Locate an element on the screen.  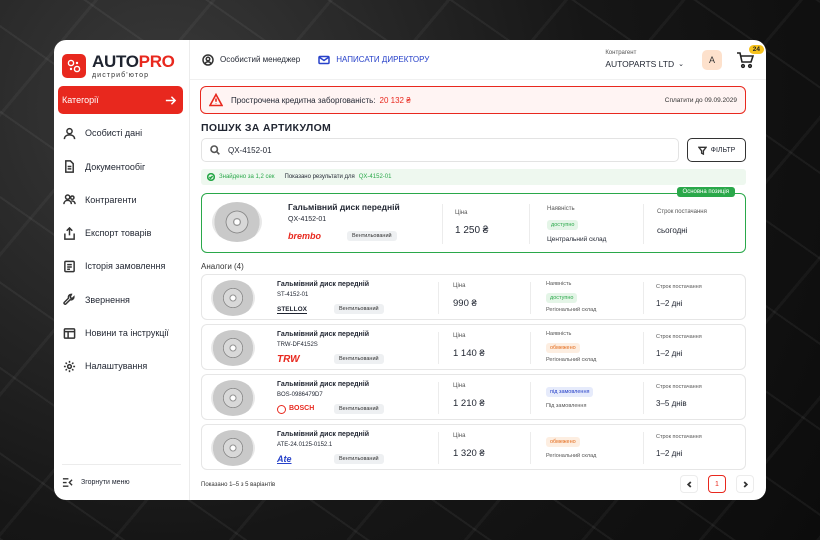
sidebar-item-documents: Документообіг is located at coordinates (120, 167).